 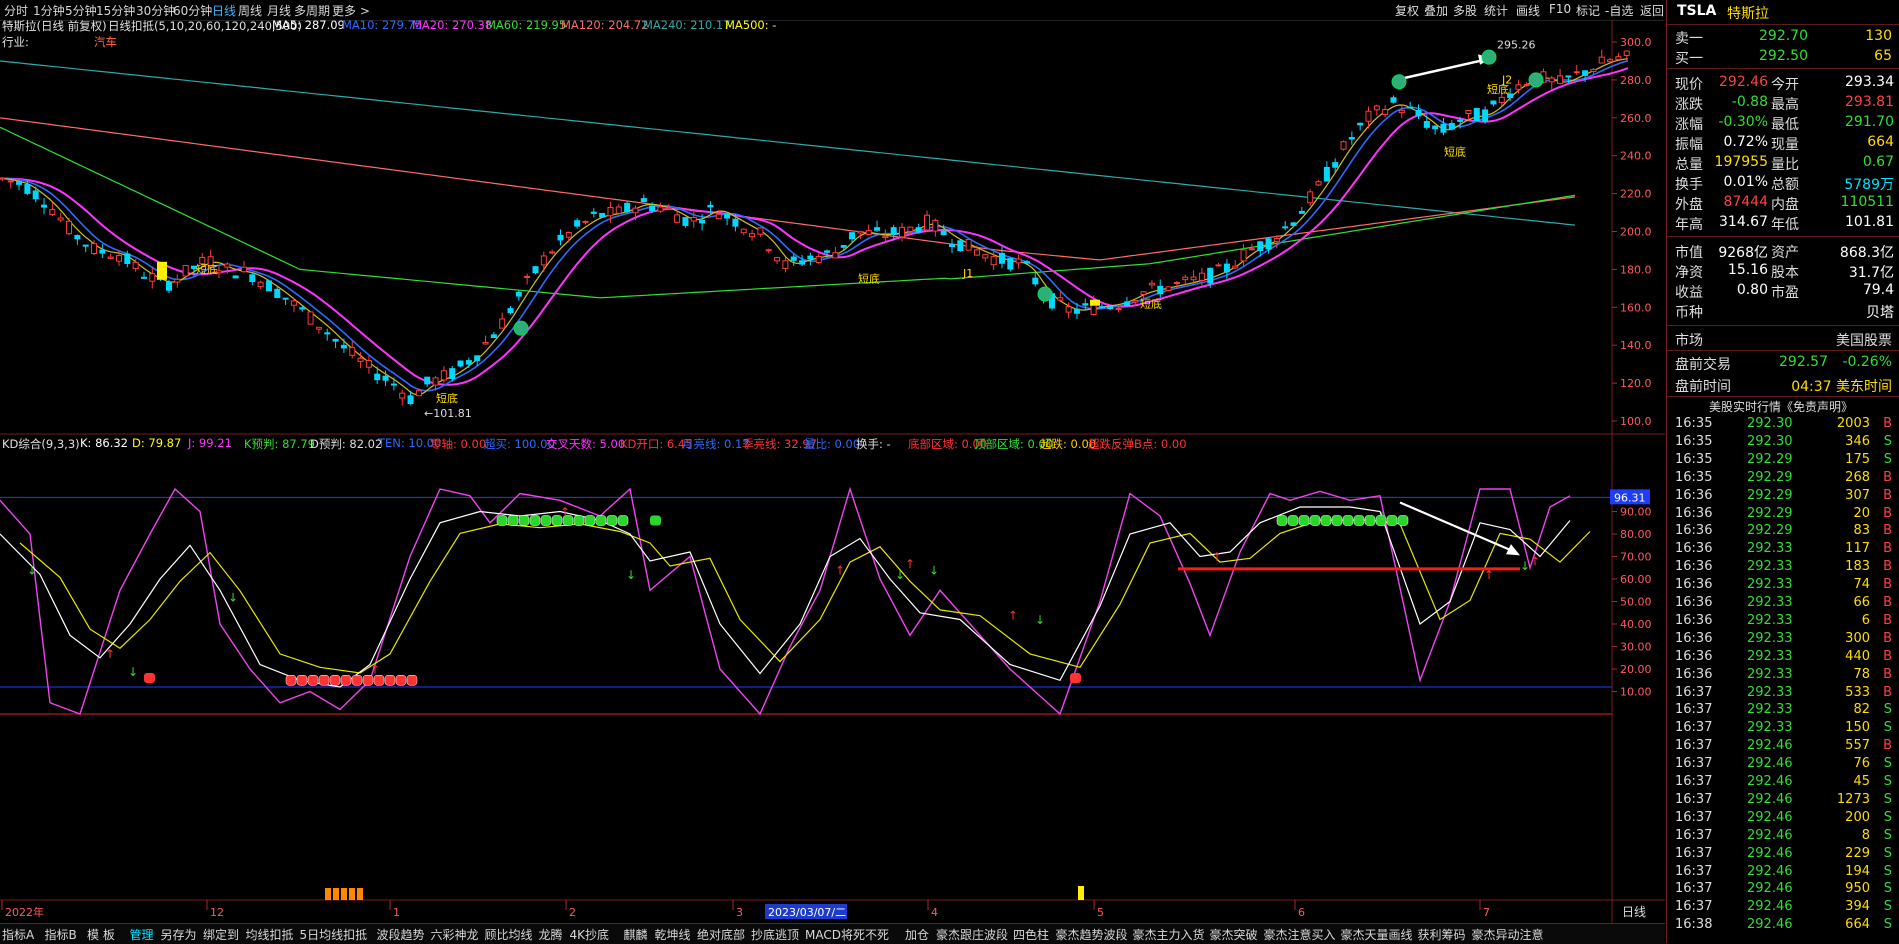 What do you see at coordinates (1496, 10) in the screenshot?
I see `toolbar-button: 统计` at bounding box center [1496, 10].